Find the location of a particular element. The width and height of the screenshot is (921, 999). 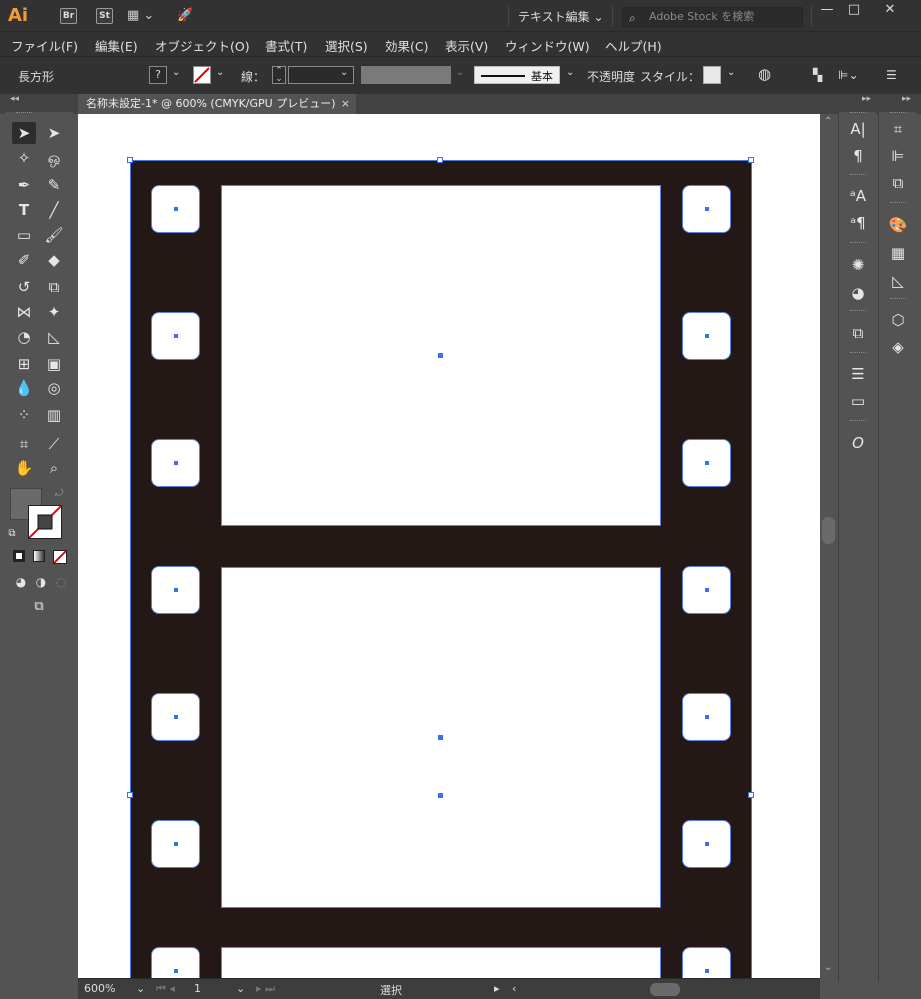

opacity-label: 不透明度 is located at coordinates (611, 76).